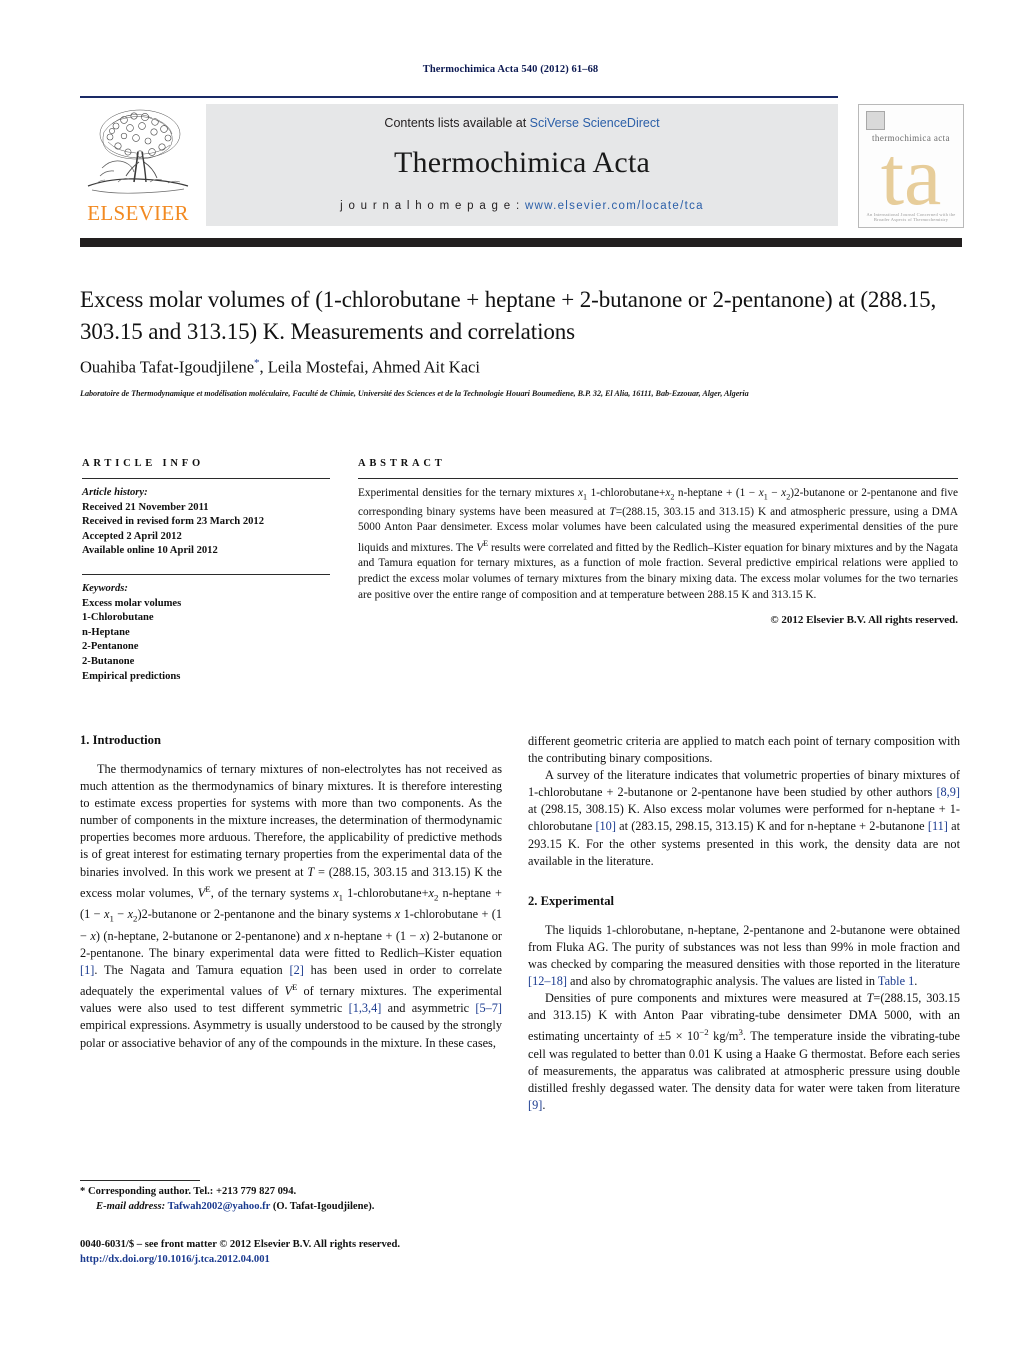 This screenshot has width=1021, height=1351. What do you see at coordinates (131, 1206) in the screenshot?
I see `email-label: E-mail address:` at bounding box center [131, 1206].